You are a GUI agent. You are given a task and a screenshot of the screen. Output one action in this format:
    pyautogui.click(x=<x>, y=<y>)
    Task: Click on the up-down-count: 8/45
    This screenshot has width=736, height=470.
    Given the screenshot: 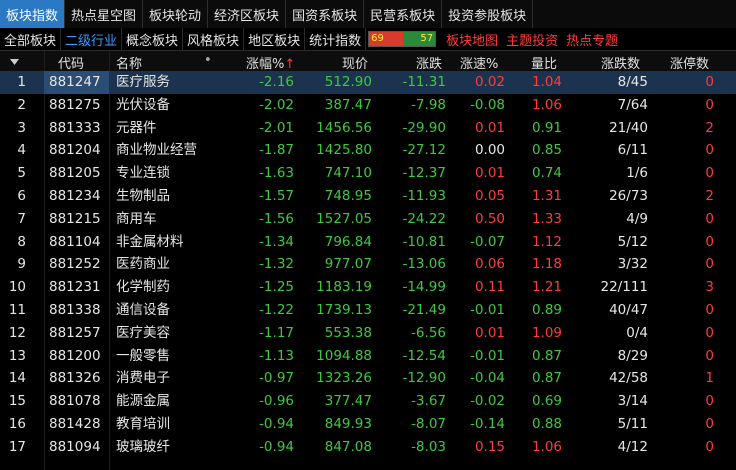 What is the action you would take?
    pyautogui.click(x=632, y=82)
    